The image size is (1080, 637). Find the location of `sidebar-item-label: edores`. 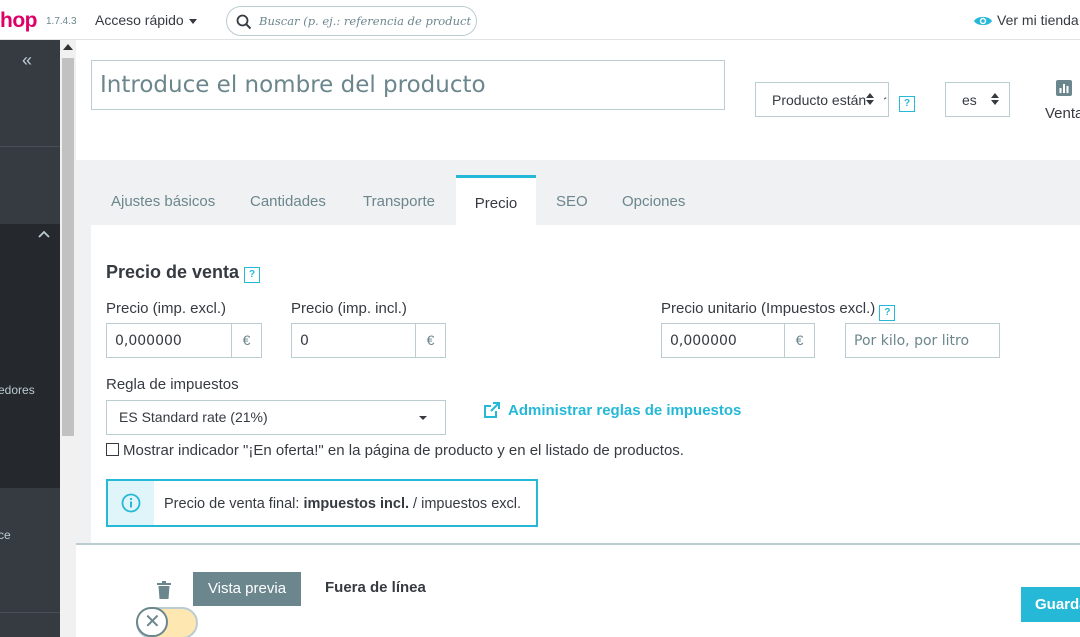

sidebar-item-label: edores is located at coordinates (17, 390).